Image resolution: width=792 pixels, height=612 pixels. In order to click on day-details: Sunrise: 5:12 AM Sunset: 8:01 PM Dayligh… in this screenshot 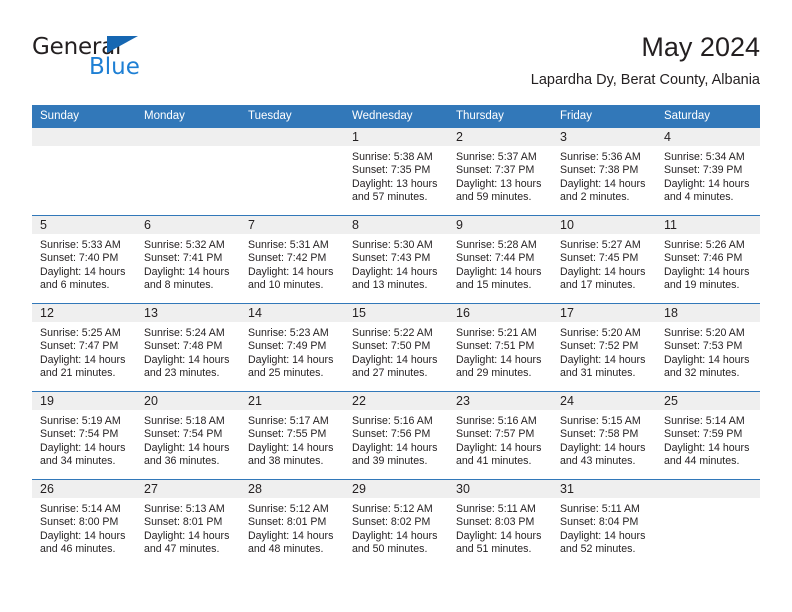, I will do `click(292, 527)`.